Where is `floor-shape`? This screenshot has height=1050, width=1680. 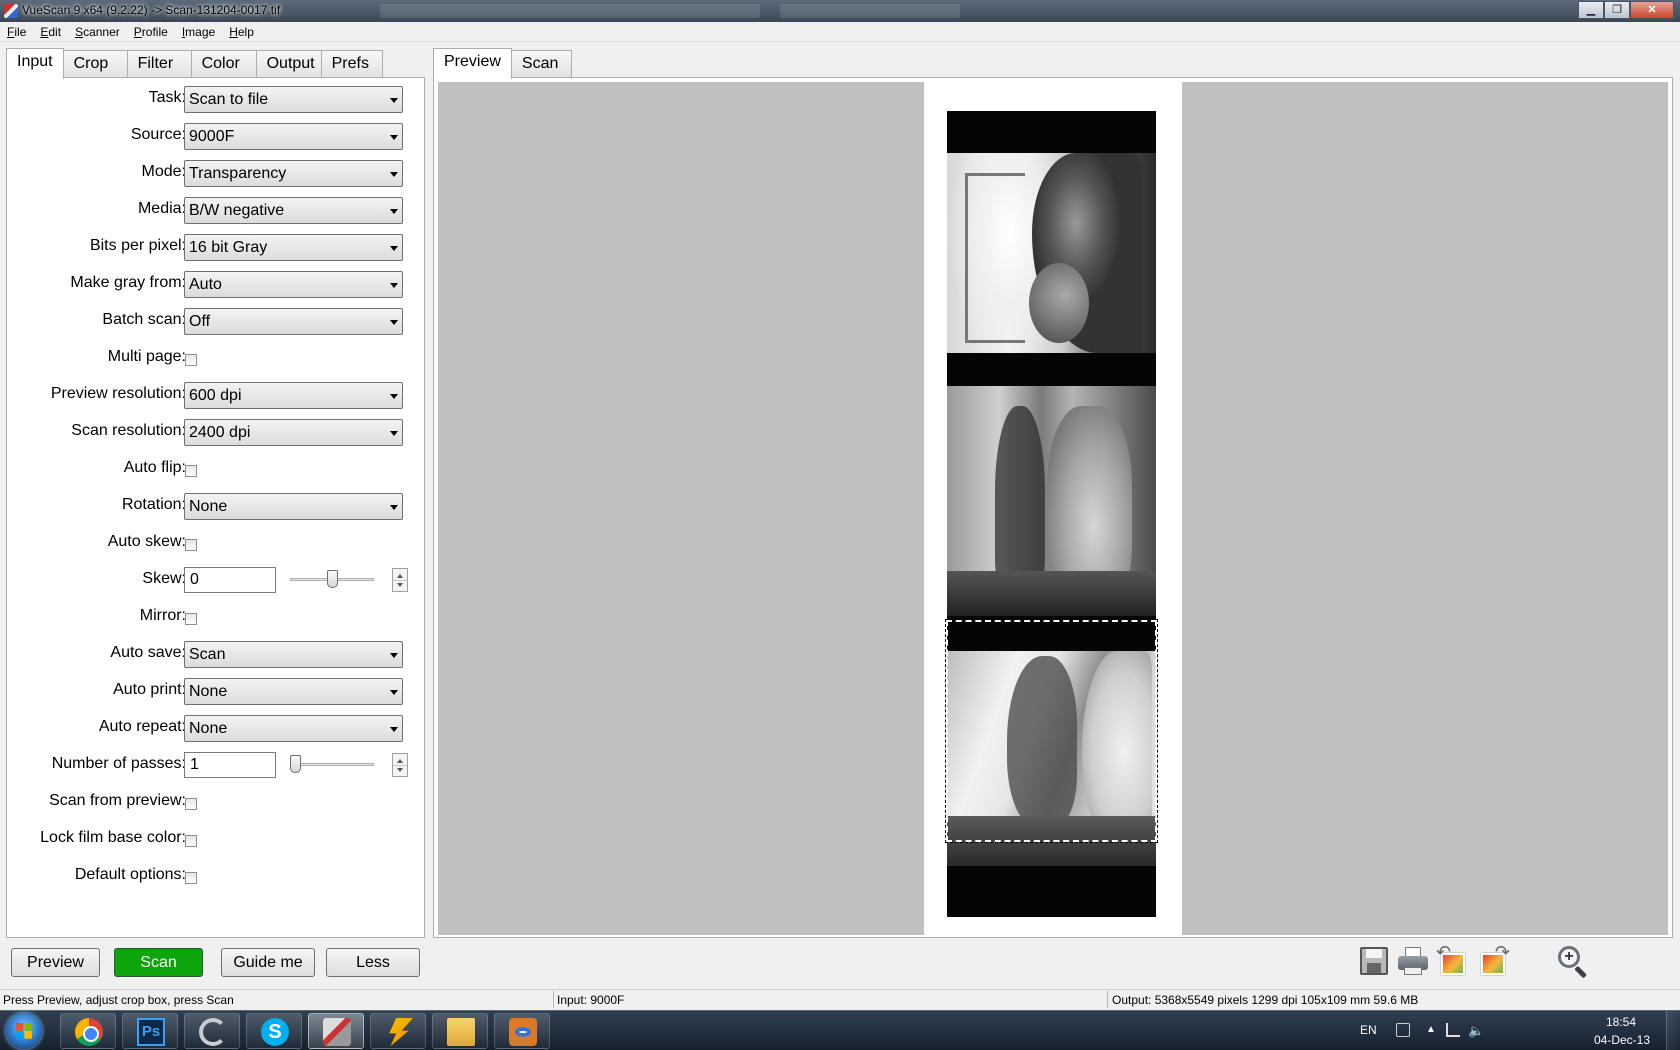 floor-shape is located at coordinates (1051, 593).